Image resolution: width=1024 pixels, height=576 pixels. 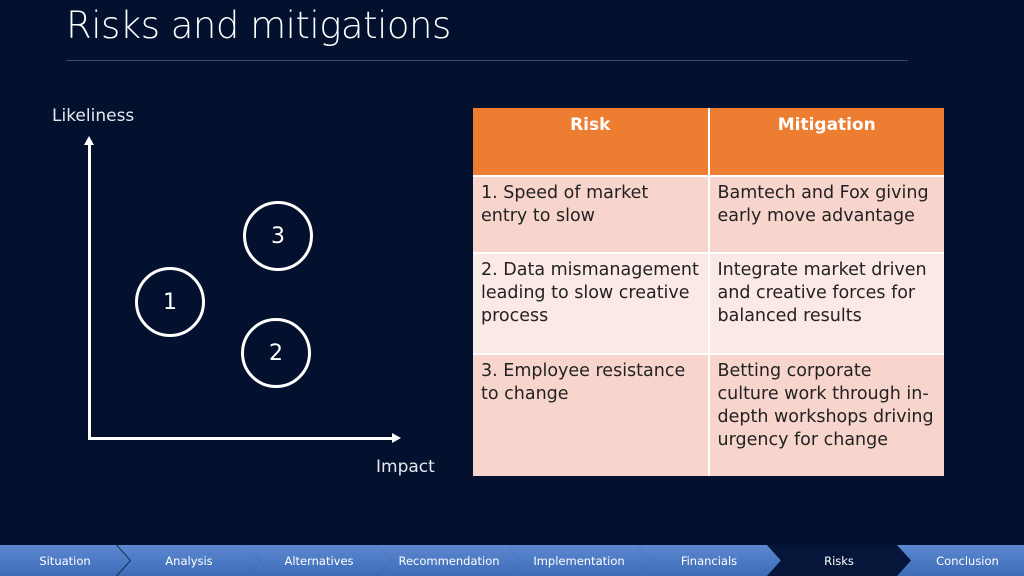 I want to click on x-axis-arrow-icon, so click(x=396, y=438).